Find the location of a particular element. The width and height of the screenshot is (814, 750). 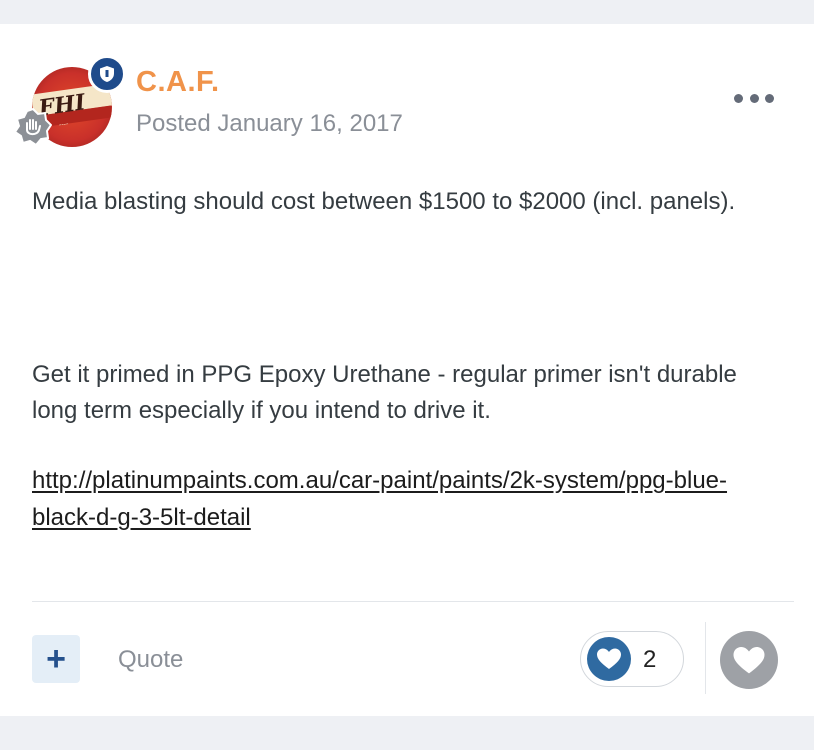

more-options-button is located at coordinates (754, 98).